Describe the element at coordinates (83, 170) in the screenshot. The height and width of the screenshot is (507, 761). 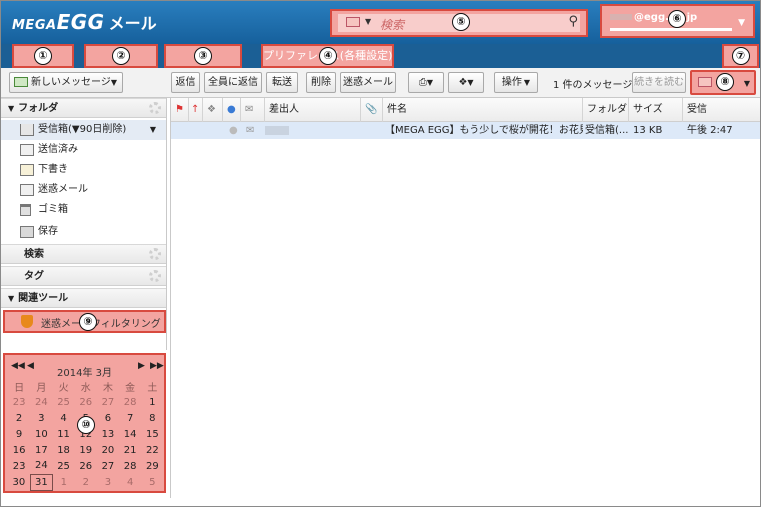
I see `folder-drafts: 下書き` at that location.